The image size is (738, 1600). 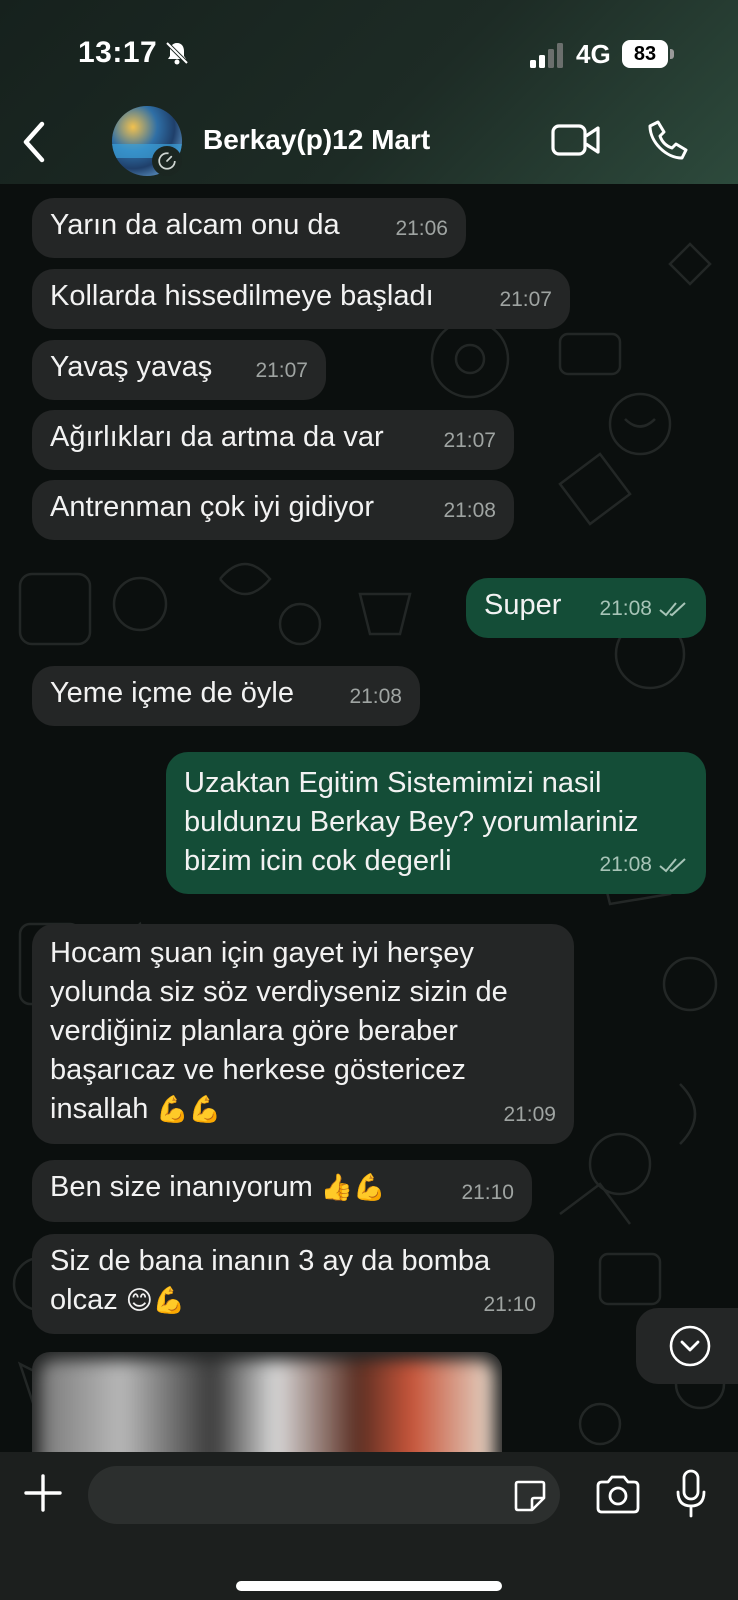 I want to click on chat-header: 13:17 4G 83 Berkay(p)12 Mart, so click(x=369, y=92).